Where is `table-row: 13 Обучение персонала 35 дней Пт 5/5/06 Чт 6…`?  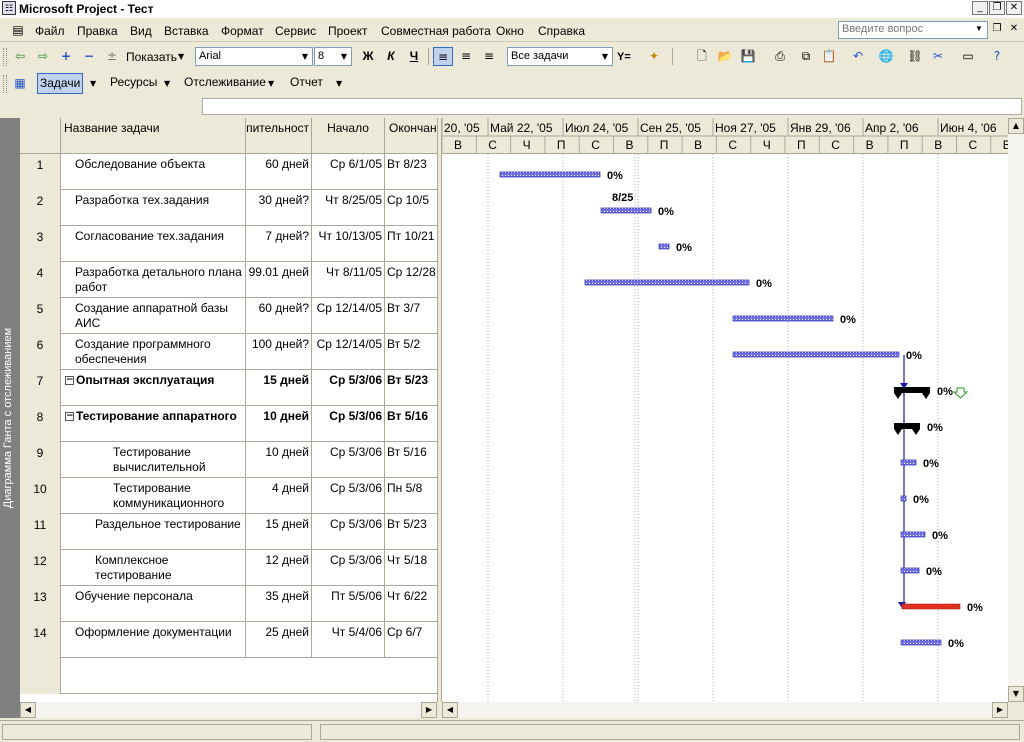 table-row: 13 Обучение персонала 35 дней Пт 5/5/06 Чт 6… is located at coordinates (228, 604).